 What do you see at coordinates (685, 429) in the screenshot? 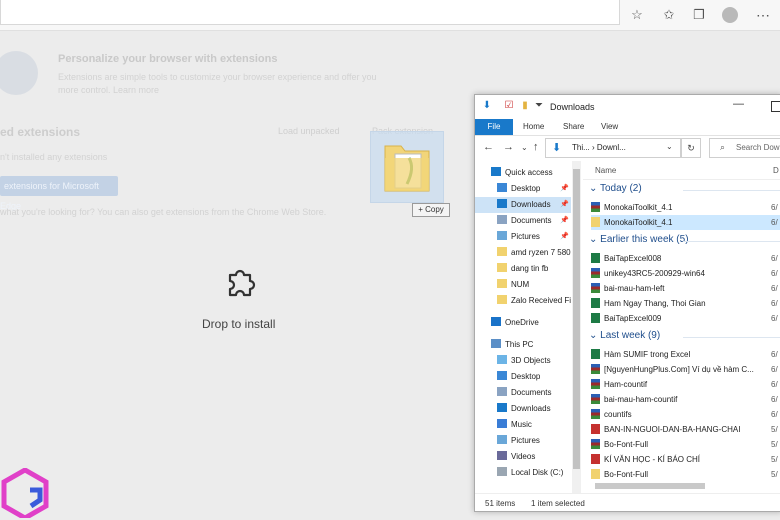
I see `file-row: BAN-IN-NGUOI-DAN-BA-HANG-CHAI 5/` at bounding box center [685, 429].